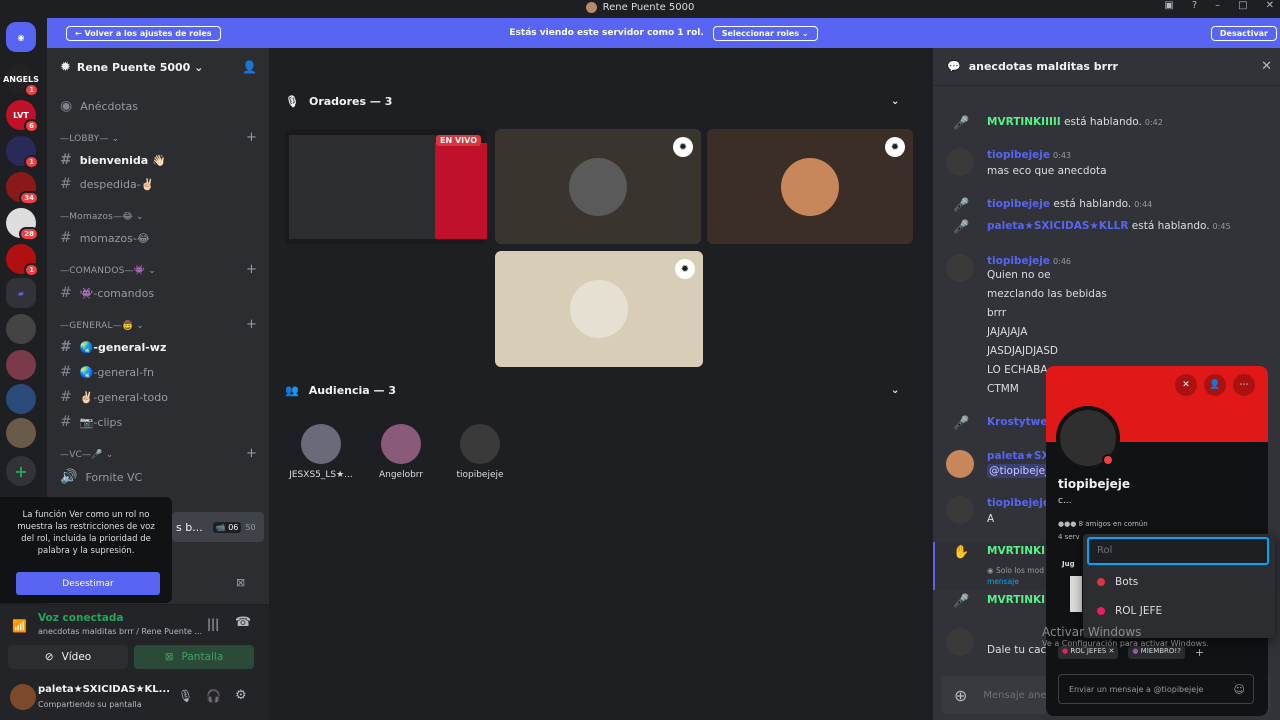 The height and width of the screenshot is (720, 1280). I want to click on message-author: paleta★SXI, so click(1020, 456).